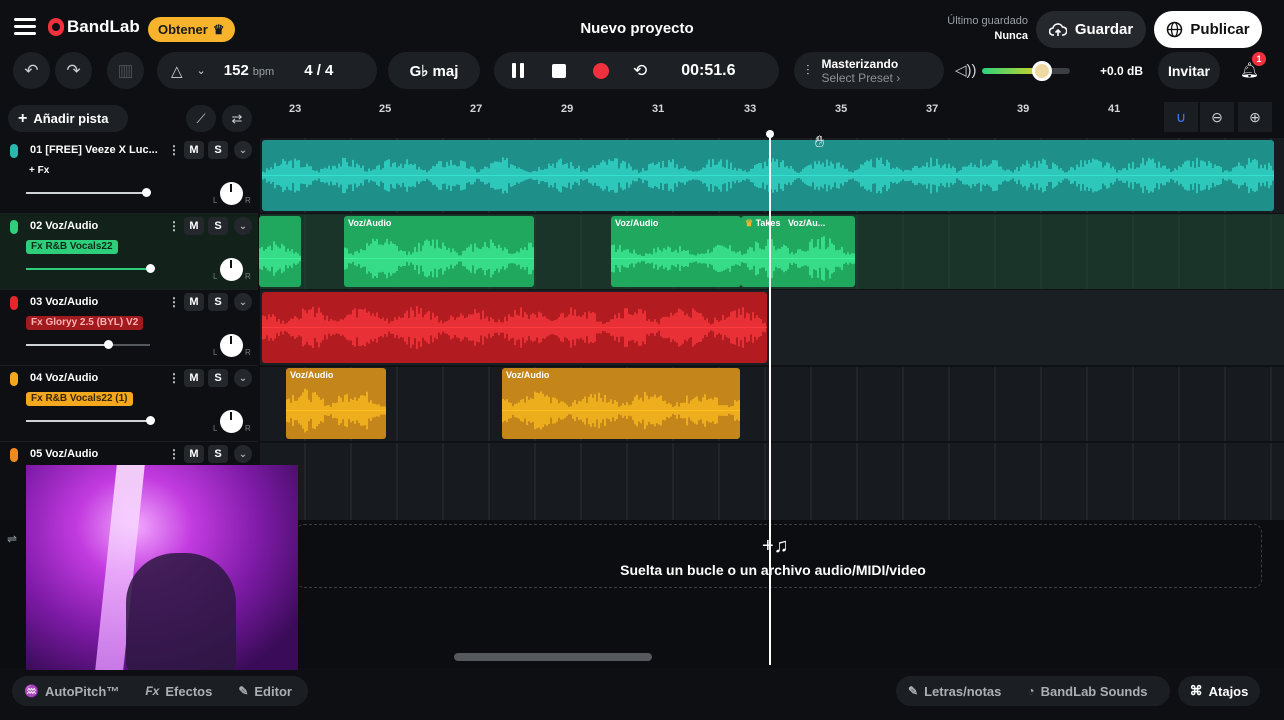  Describe the element at coordinates (772, 116) in the screenshot. I see `timeline-ruler: 23 25 27 29 31 33 35 37 39 41` at that location.